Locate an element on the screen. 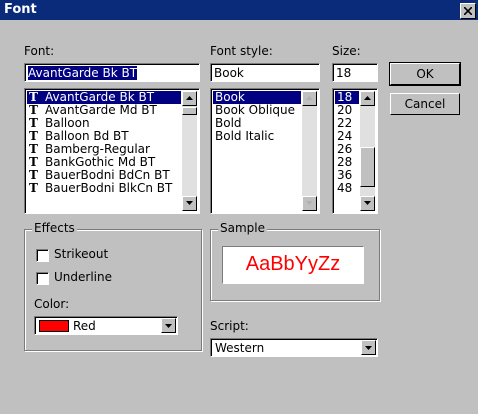 The height and width of the screenshot is (414, 478). cancel-button: Cancel is located at coordinates (425, 104).